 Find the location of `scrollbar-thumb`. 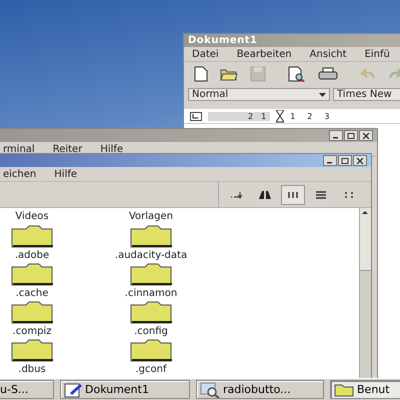

scrollbar-thumb is located at coordinates (365, 324).